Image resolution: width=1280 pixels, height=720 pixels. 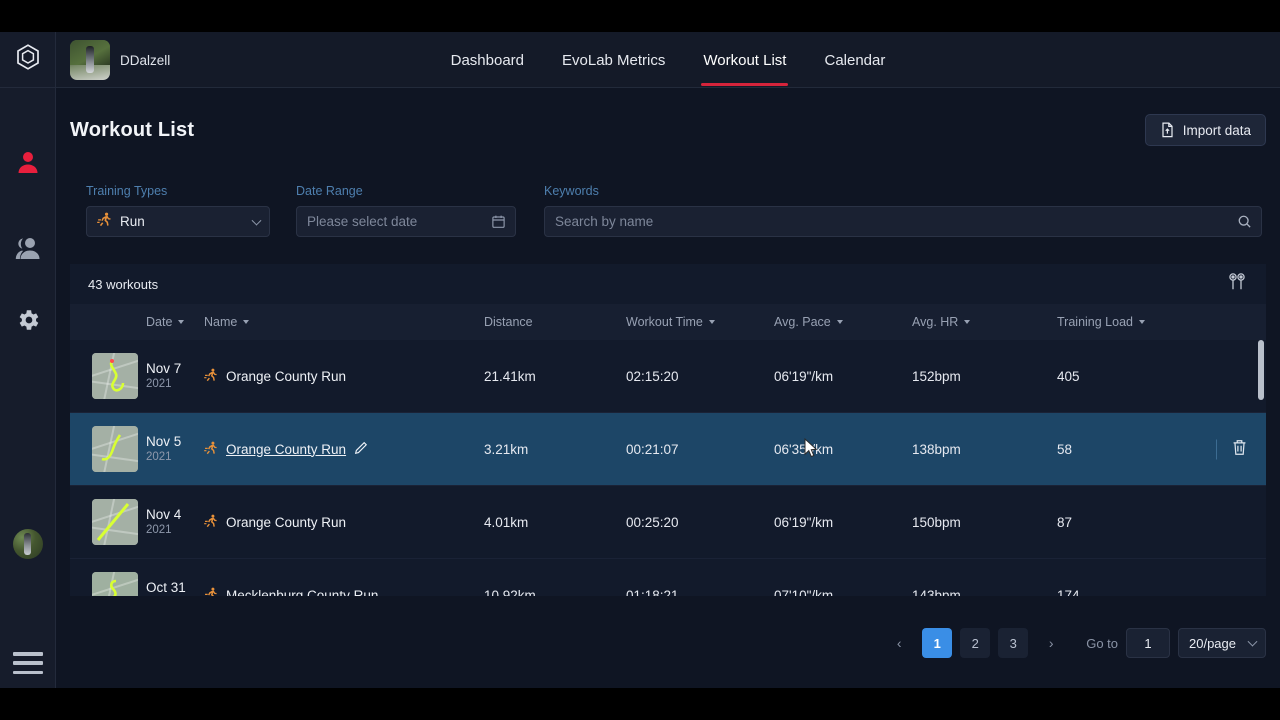 I want to click on workout-count: 43 workouts, so click(x=123, y=284).